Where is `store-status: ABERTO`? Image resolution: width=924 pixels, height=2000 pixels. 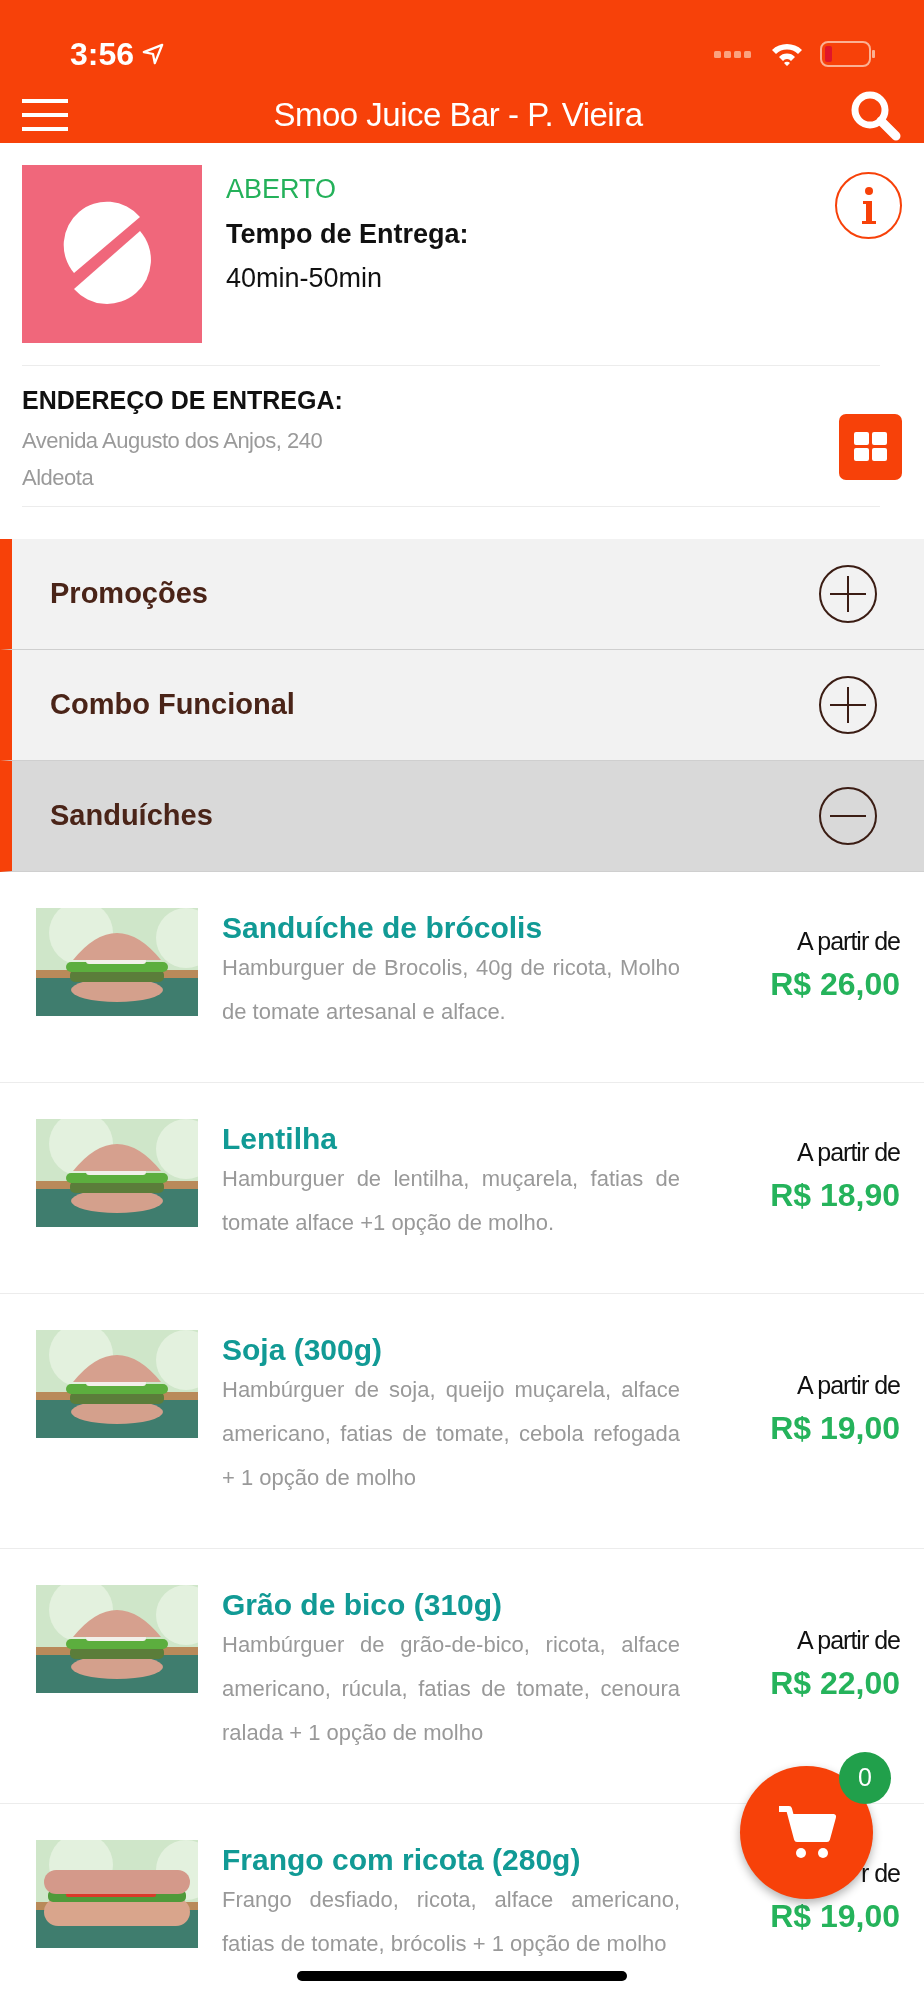
store-status: ABERTO is located at coordinates (282, 189).